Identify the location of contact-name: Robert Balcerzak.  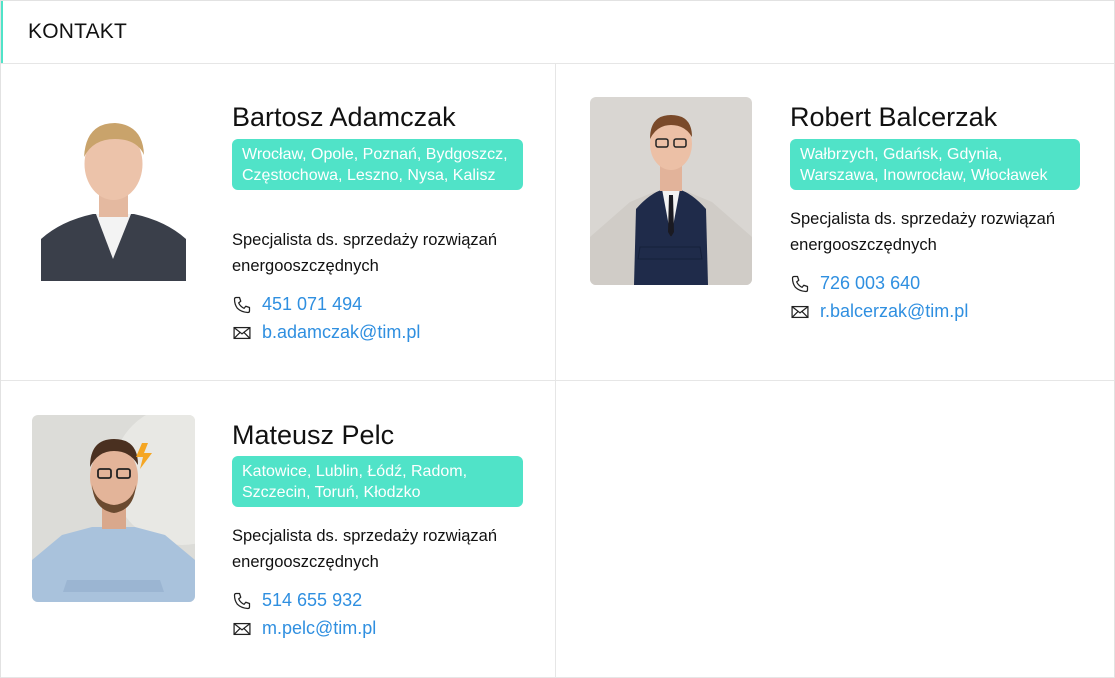
(894, 117).